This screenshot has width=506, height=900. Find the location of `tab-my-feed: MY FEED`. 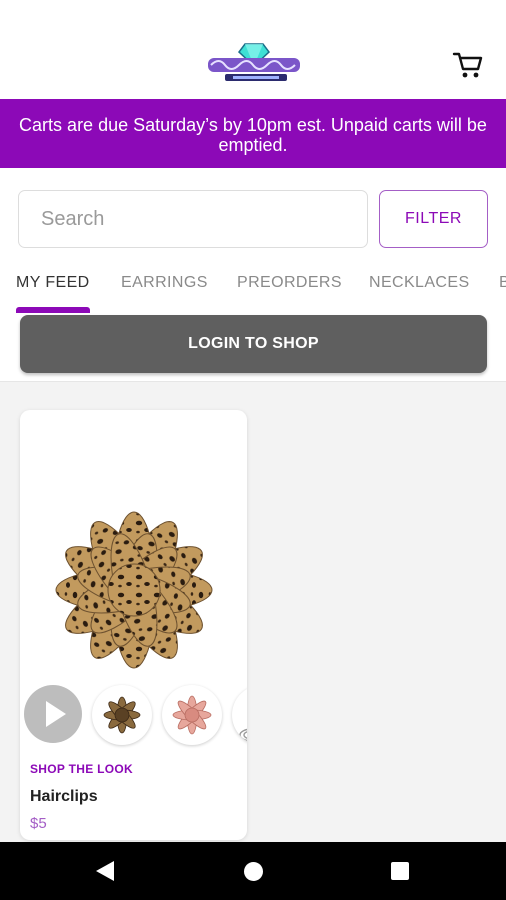

tab-my-feed: MY FEED is located at coordinates (53, 283).